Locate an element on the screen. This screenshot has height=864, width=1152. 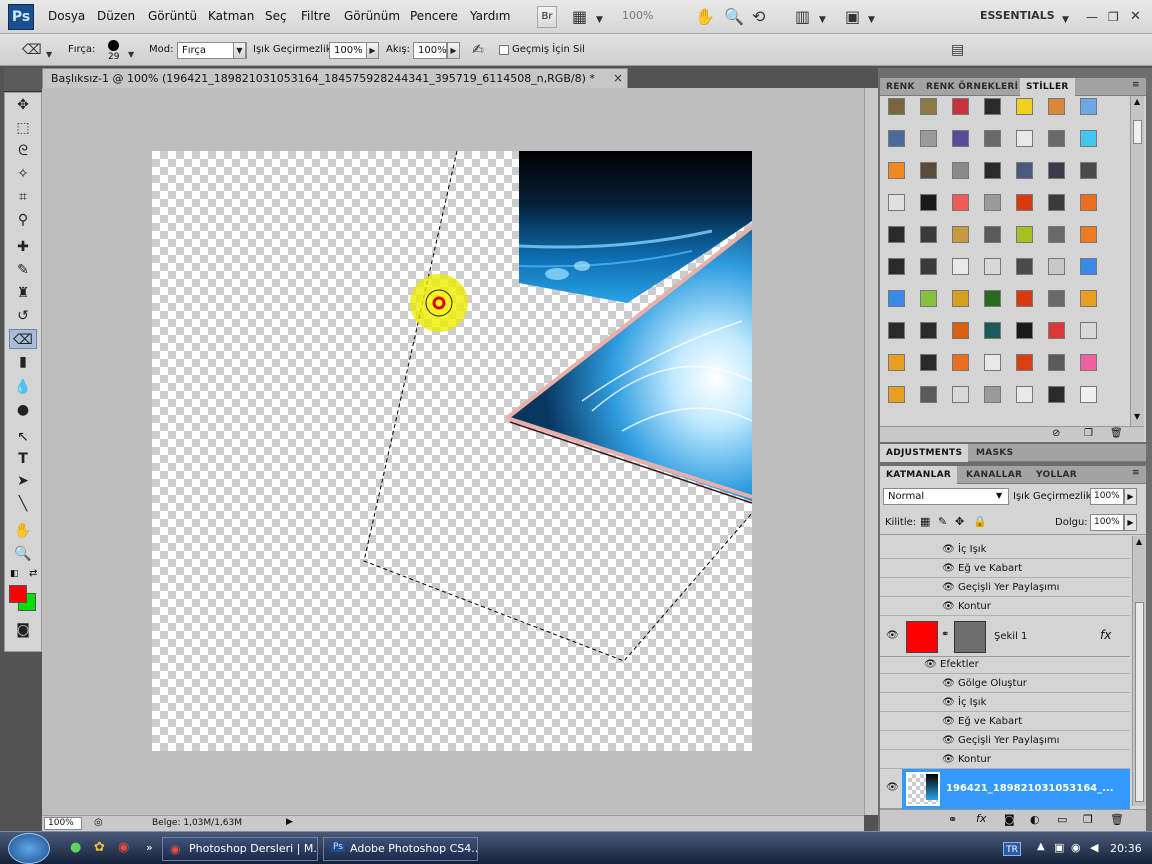
link-layers-icon: ⚭ is located at coordinates (952, 819).